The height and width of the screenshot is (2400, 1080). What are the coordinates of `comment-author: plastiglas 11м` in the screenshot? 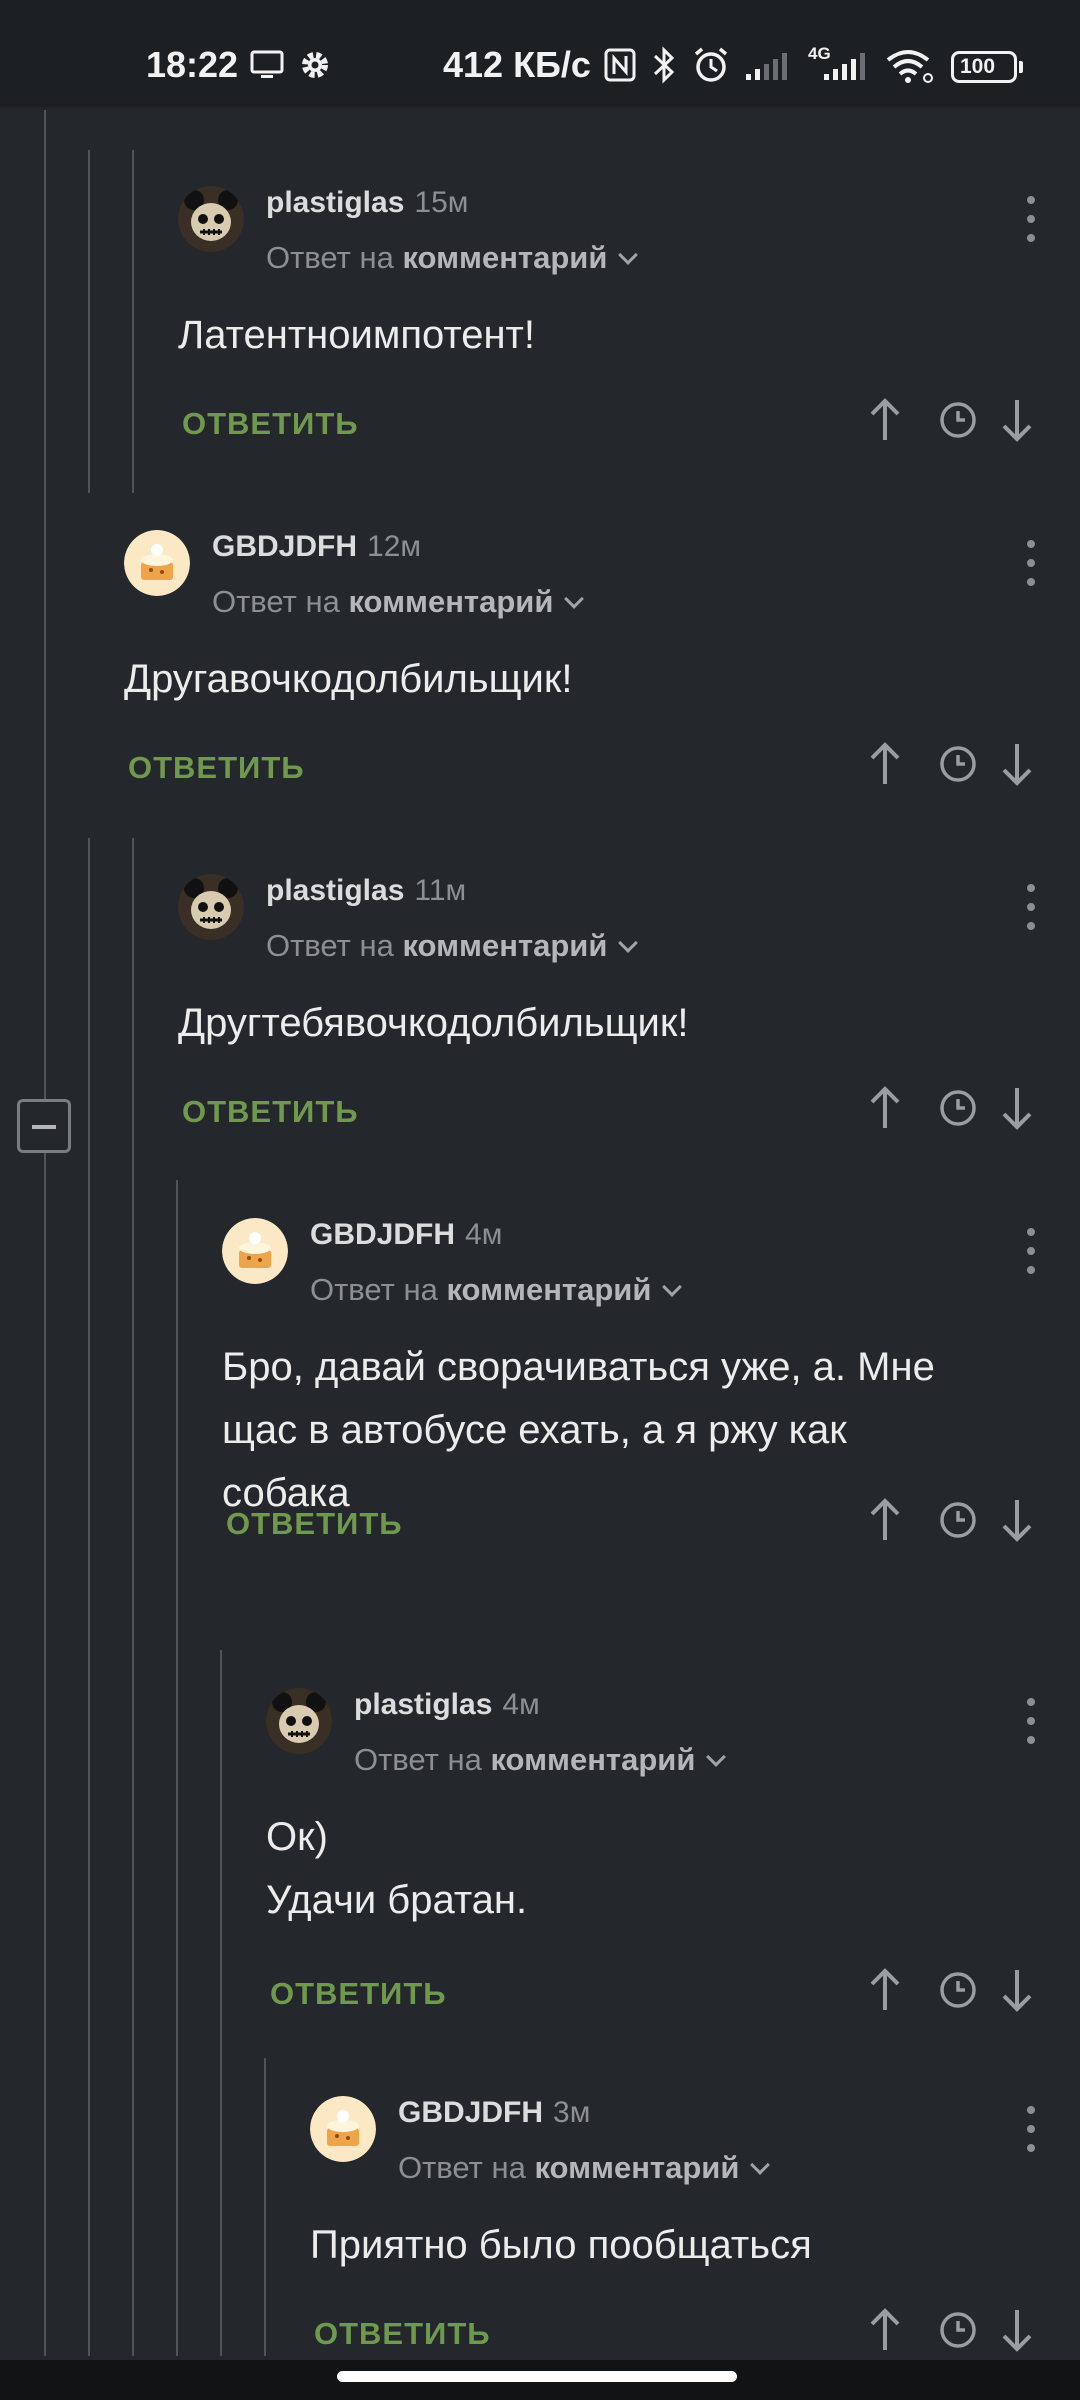 It's located at (366, 891).